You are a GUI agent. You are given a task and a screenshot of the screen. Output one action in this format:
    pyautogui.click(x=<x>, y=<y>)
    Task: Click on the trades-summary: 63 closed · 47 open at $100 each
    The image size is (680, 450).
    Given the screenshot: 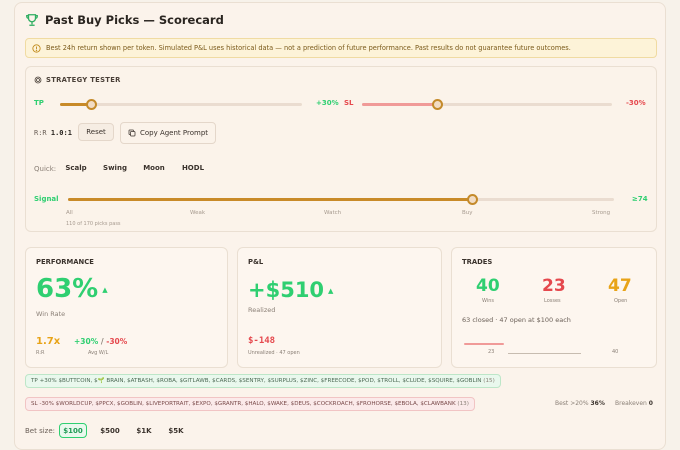 What is the action you would take?
    pyautogui.click(x=516, y=320)
    